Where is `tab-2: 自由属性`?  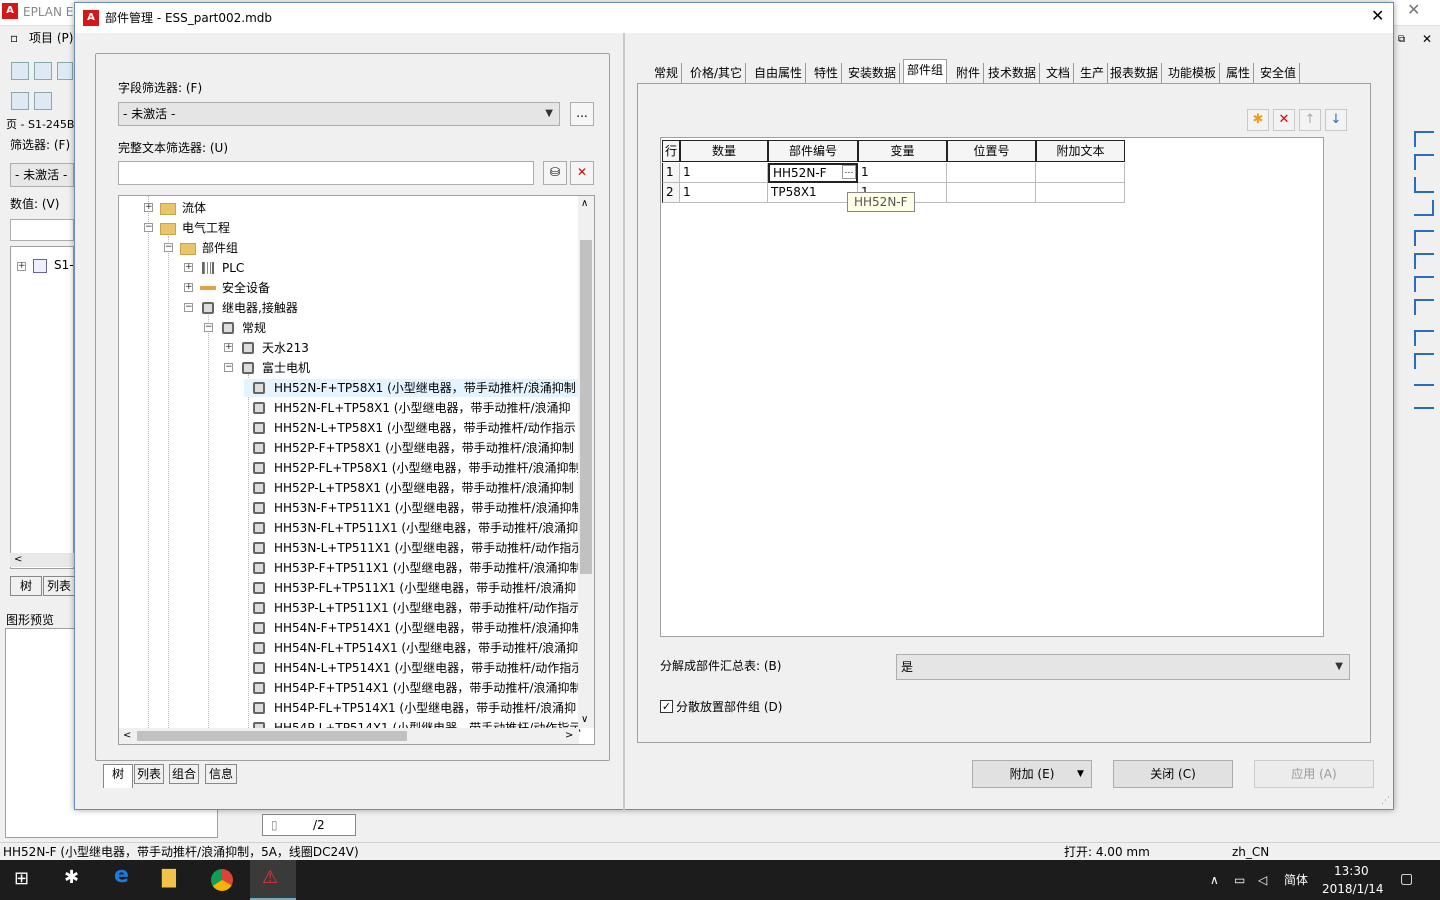
tab-2: 自由属性 is located at coordinates (779, 73).